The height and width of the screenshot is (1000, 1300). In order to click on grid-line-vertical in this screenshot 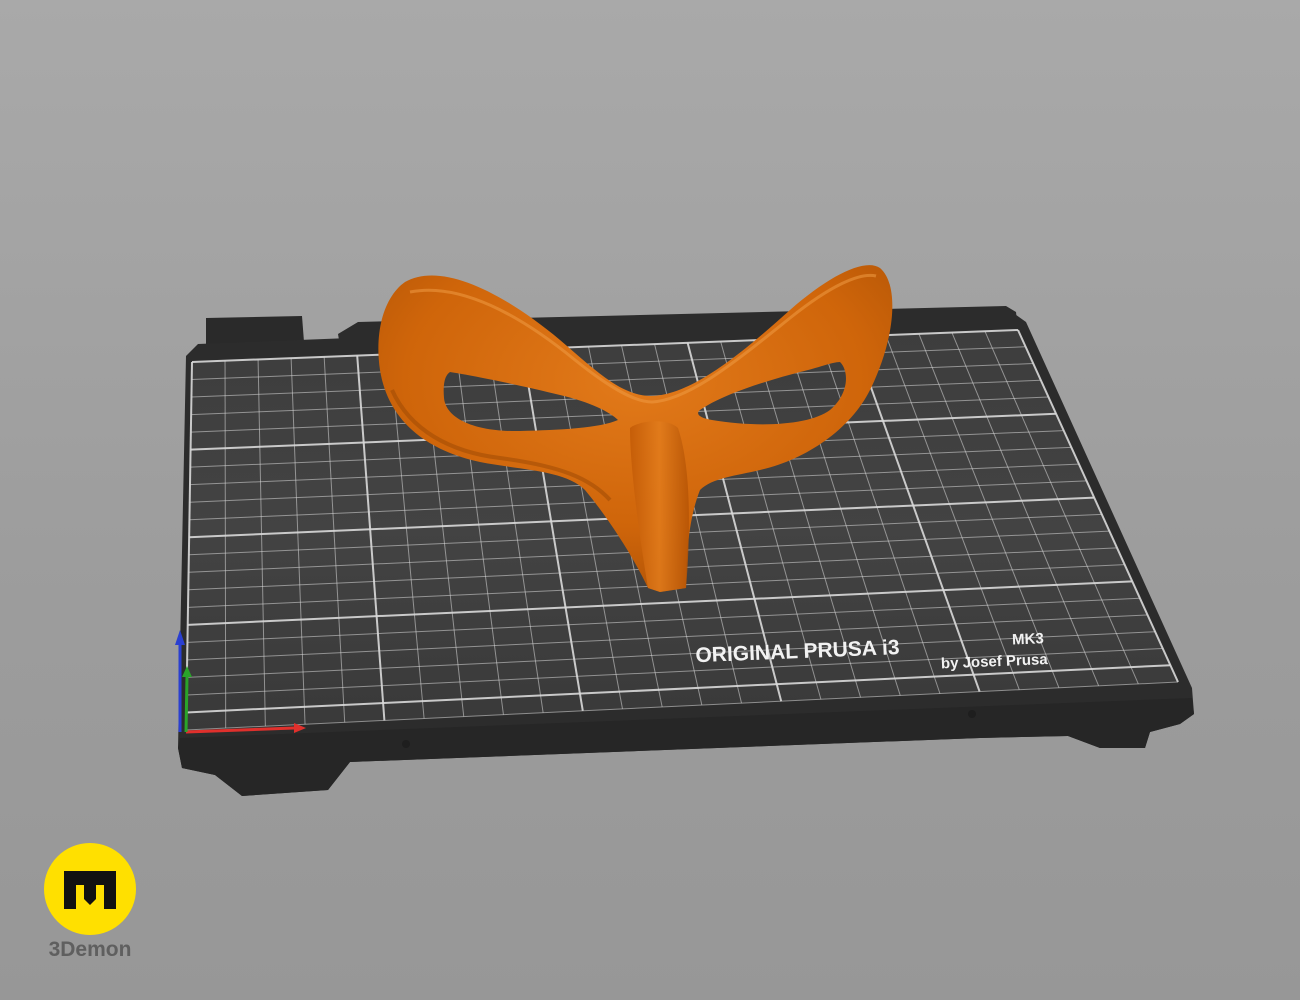, I will do `click(225, 544)`.